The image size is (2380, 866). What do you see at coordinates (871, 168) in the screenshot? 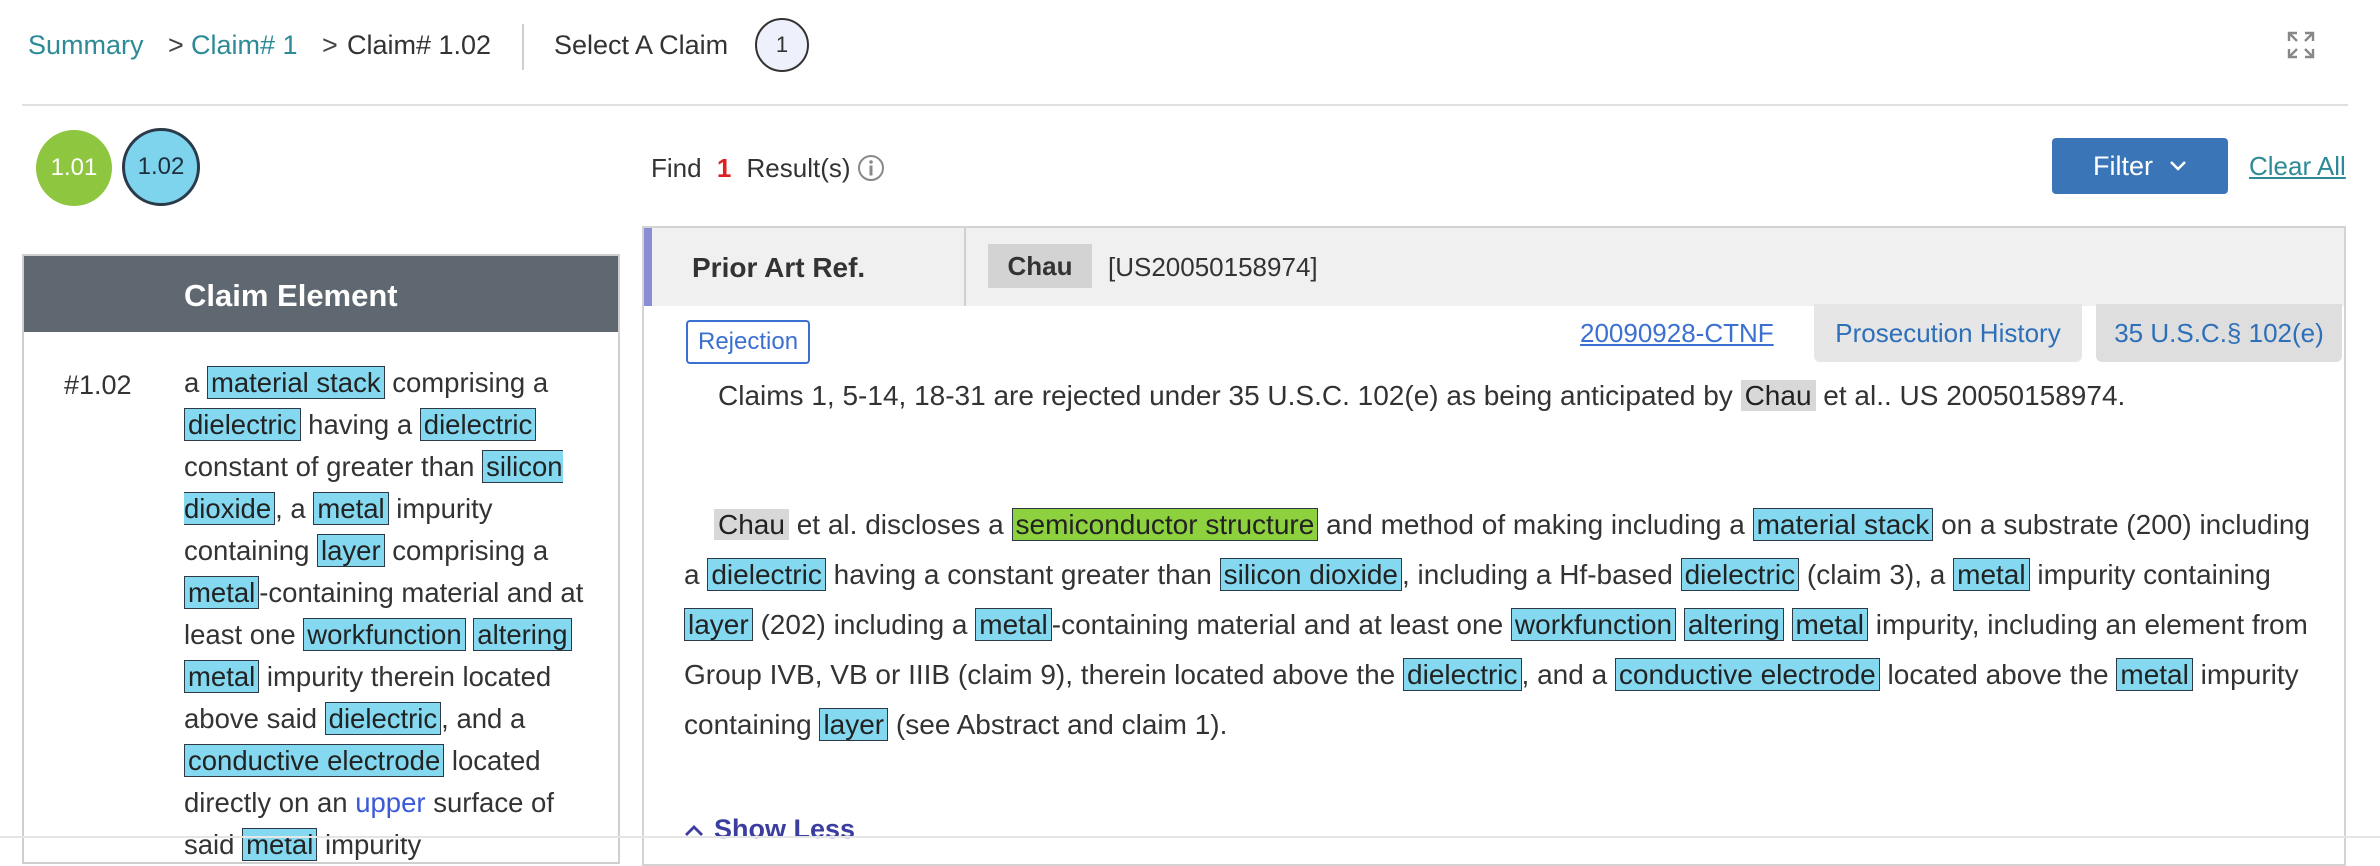
I see `info-icon` at bounding box center [871, 168].